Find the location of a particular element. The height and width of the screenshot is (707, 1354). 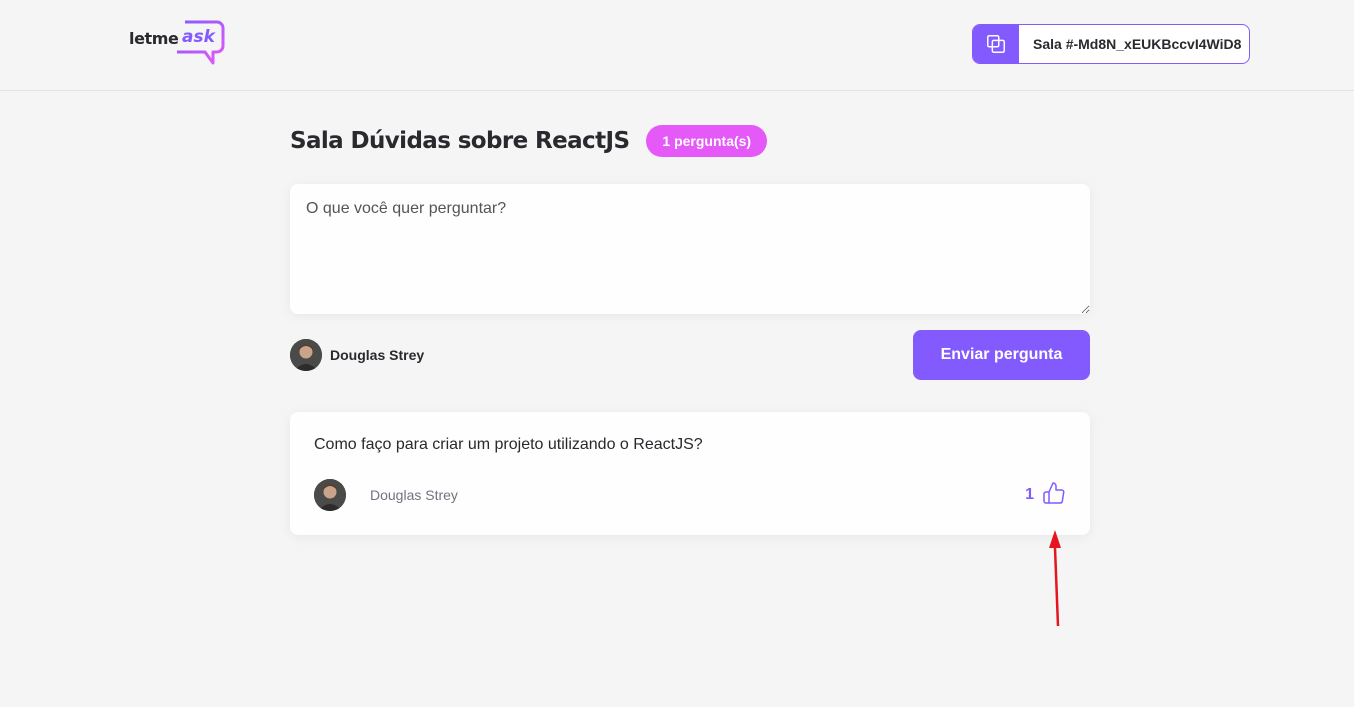

letmeask-logo: letme ask is located at coordinates (177, 43).